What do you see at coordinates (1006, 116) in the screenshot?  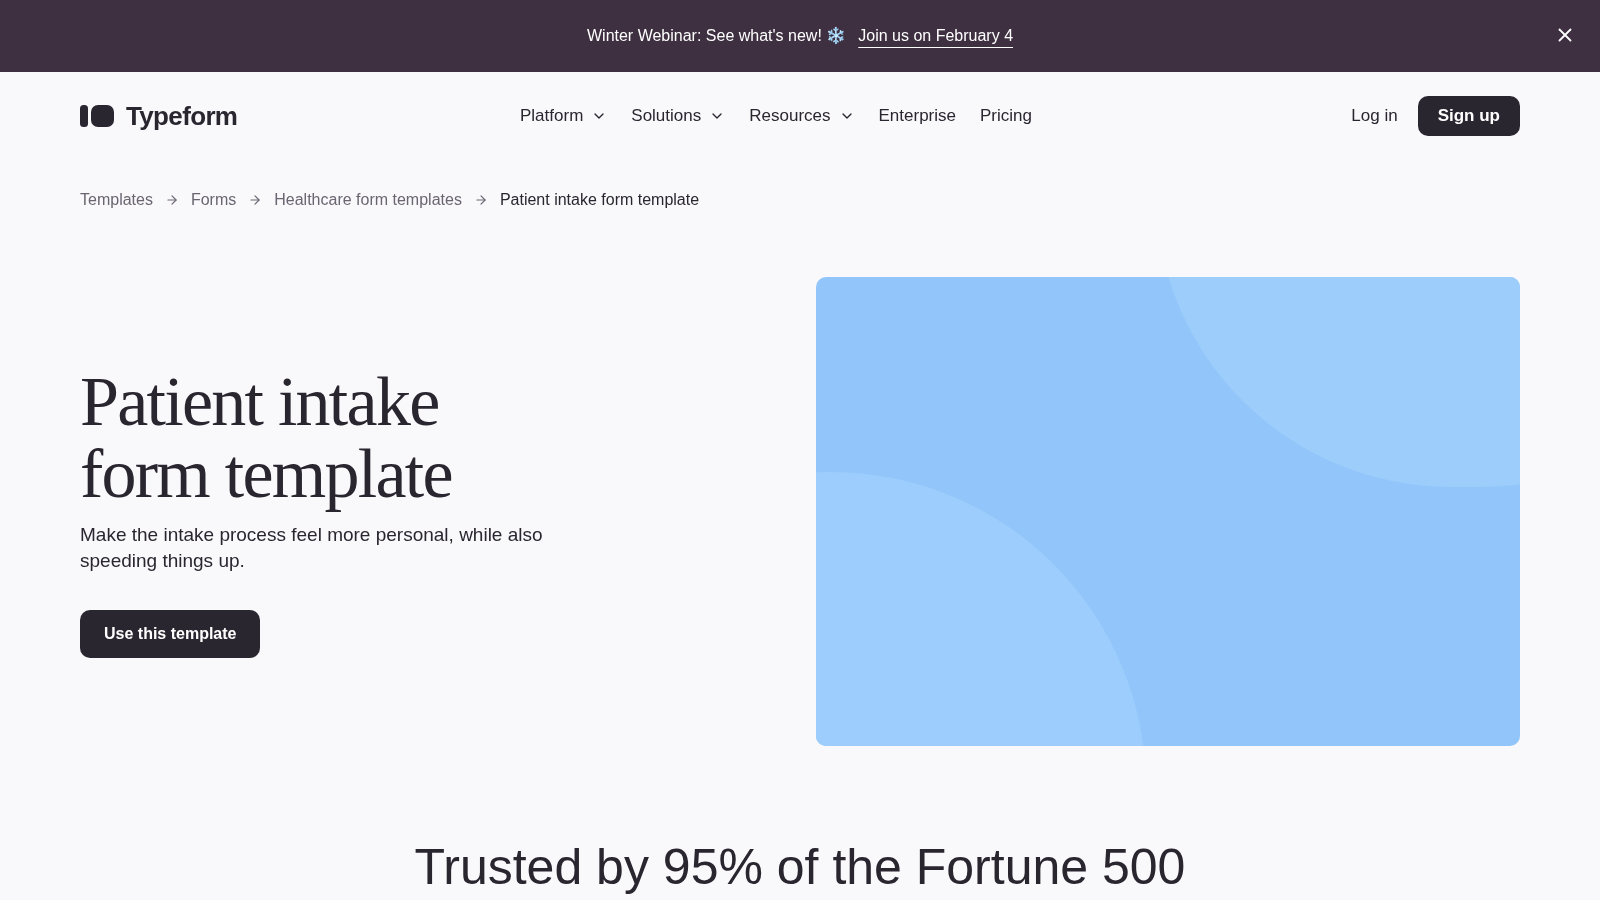 I see `nav-link: Pricing` at bounding box center [1006, 116].